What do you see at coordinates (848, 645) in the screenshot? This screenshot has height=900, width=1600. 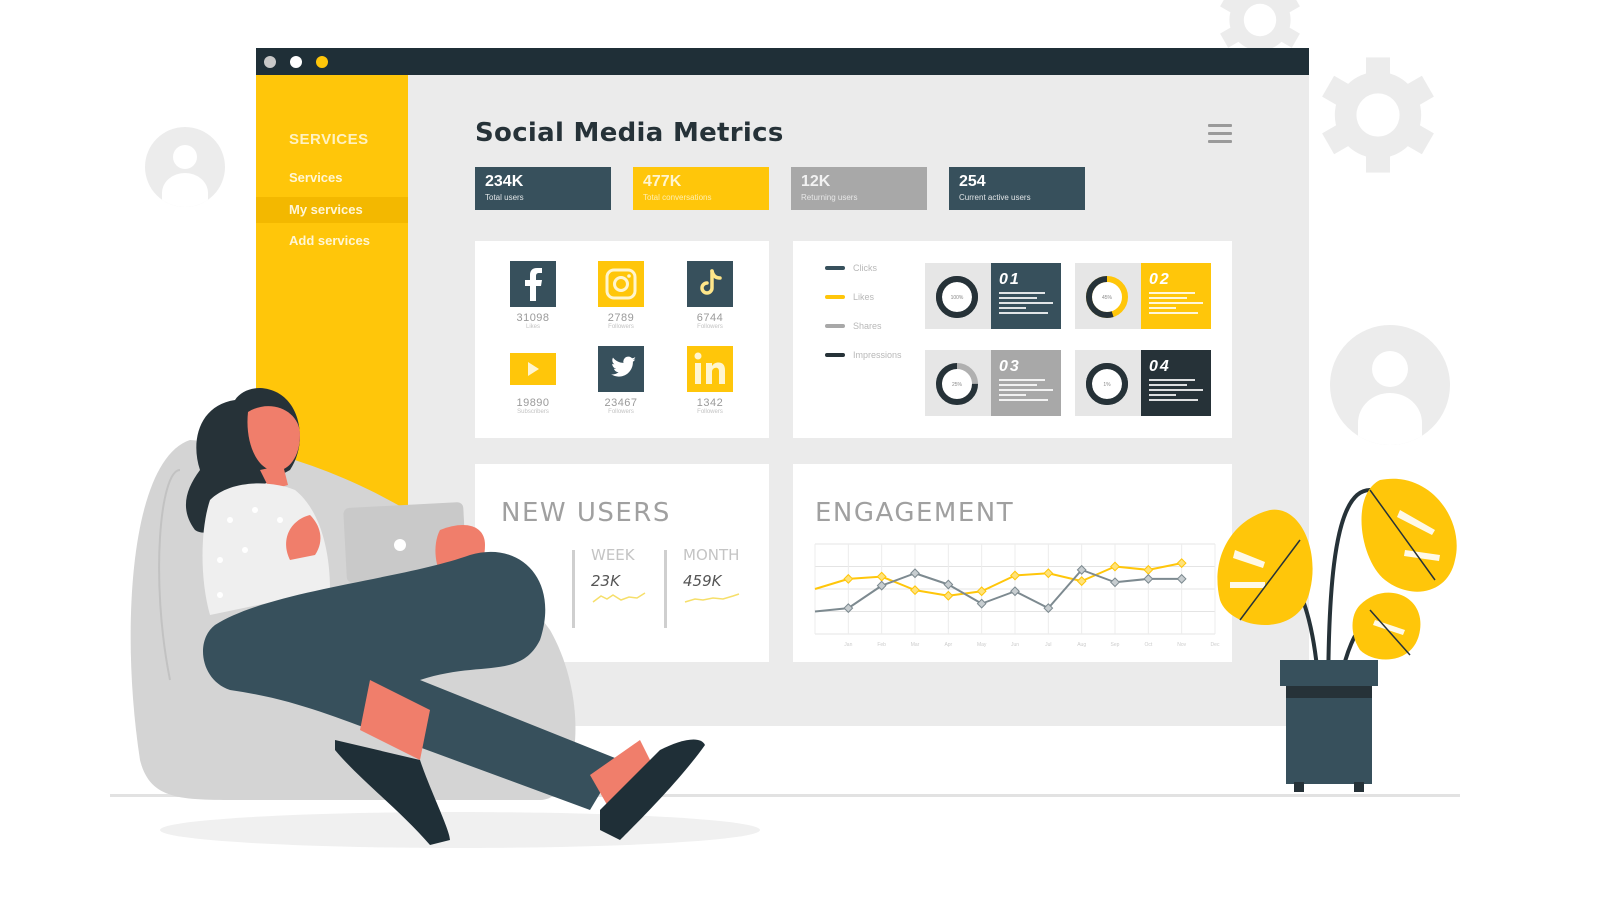 I see `x-tick-label: Jan` at bounding box center [848, 645].